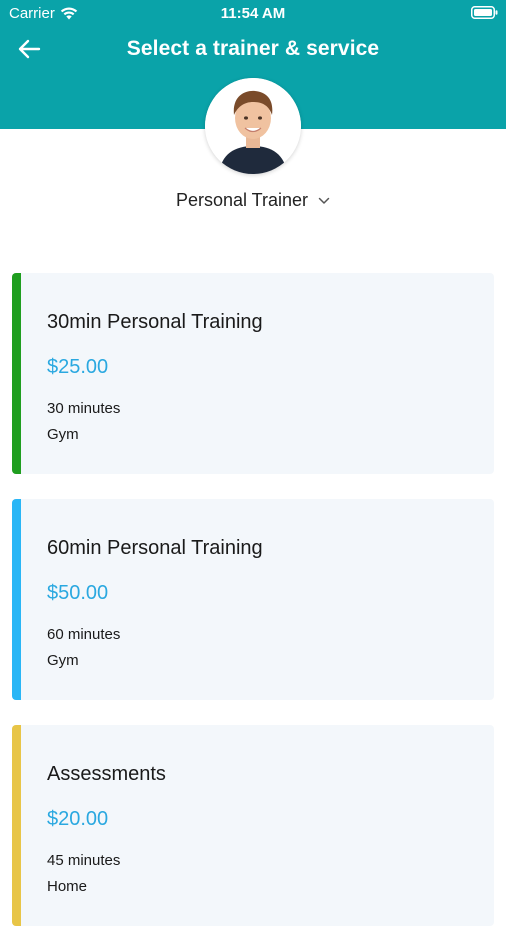  What do you see at coordinates (67, 886) in the screenshot?
I see `service-location: Home` at bounding box center [67, 886].